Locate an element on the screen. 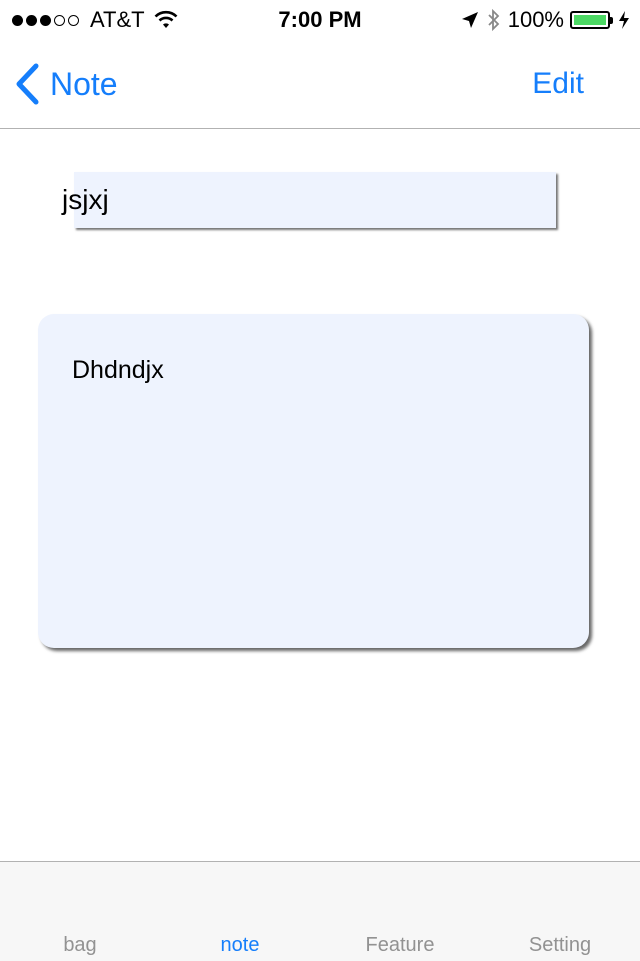  back-button: Note is located at coordinates (66, 84).